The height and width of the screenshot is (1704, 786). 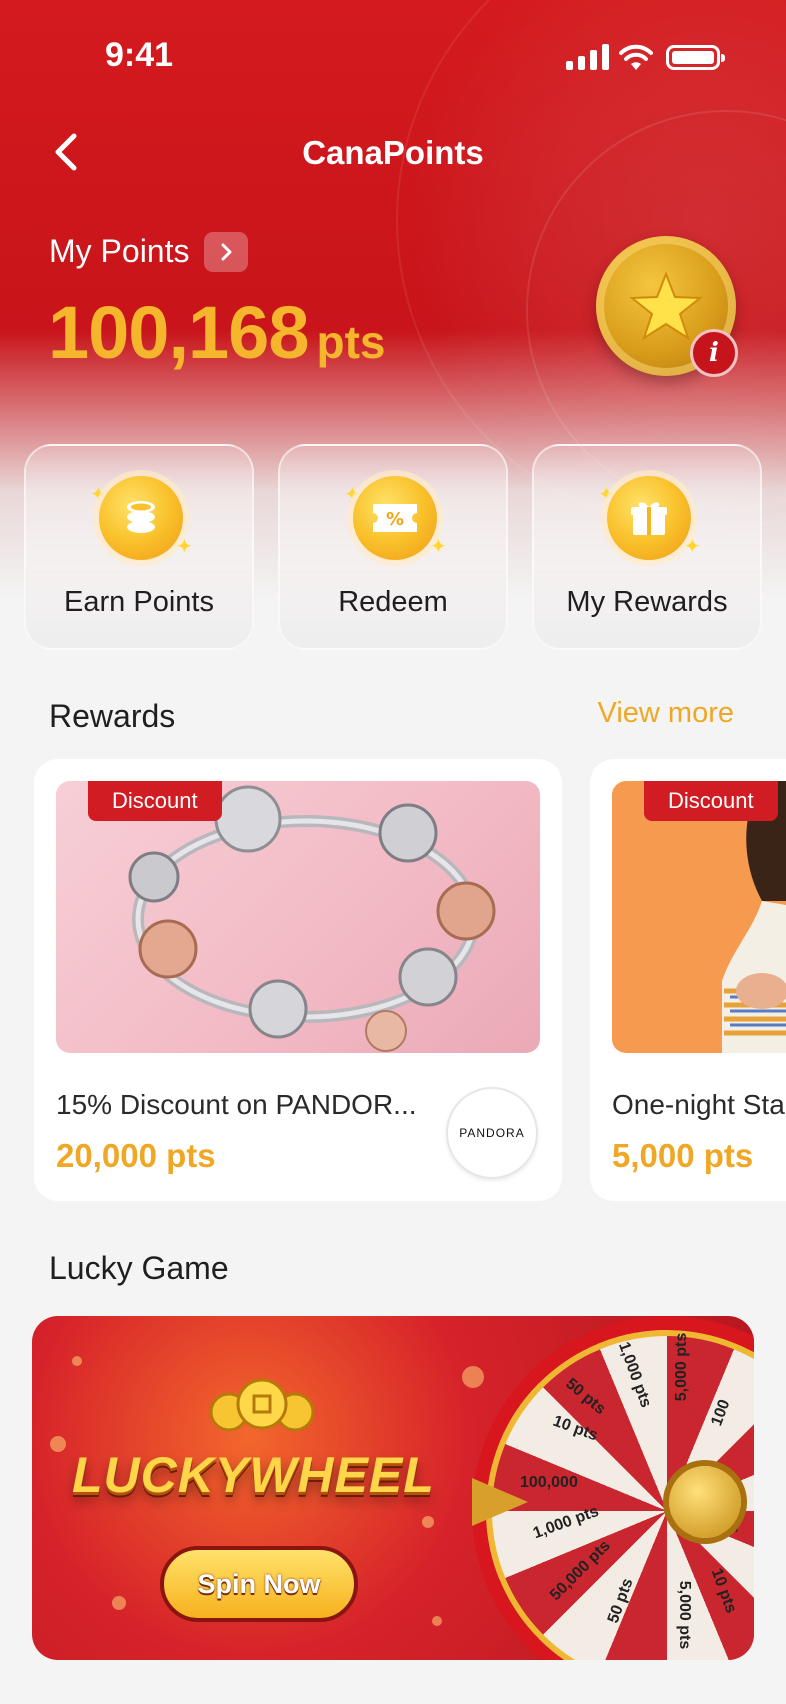 I want to click on lucky-game-section-title: Lucky Game, so click(x=139, y=1268).